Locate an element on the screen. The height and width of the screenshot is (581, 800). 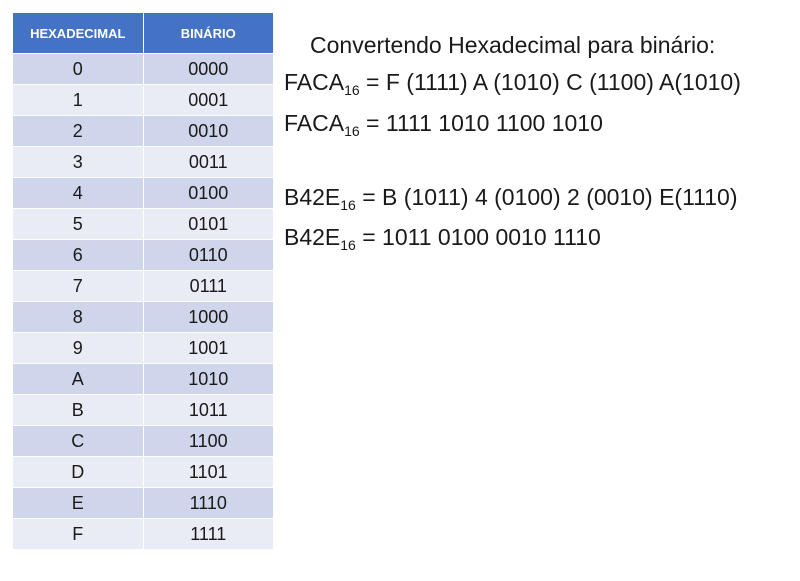
table-row: 5 0101 is located at coordinates (143, 224).